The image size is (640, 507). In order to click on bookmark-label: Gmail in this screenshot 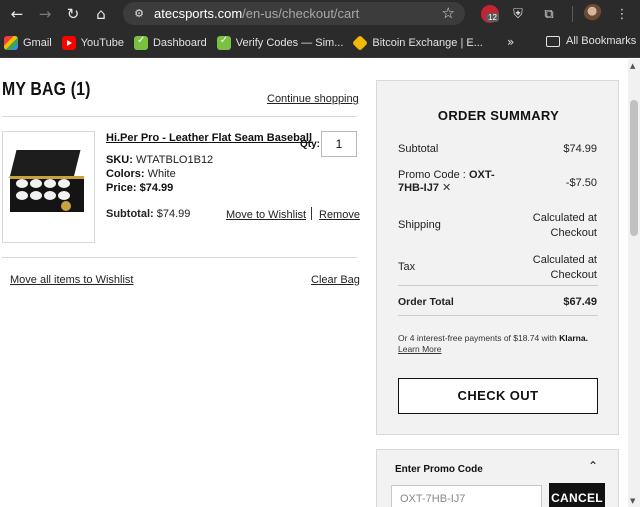, I will do `click(37, 42)`.